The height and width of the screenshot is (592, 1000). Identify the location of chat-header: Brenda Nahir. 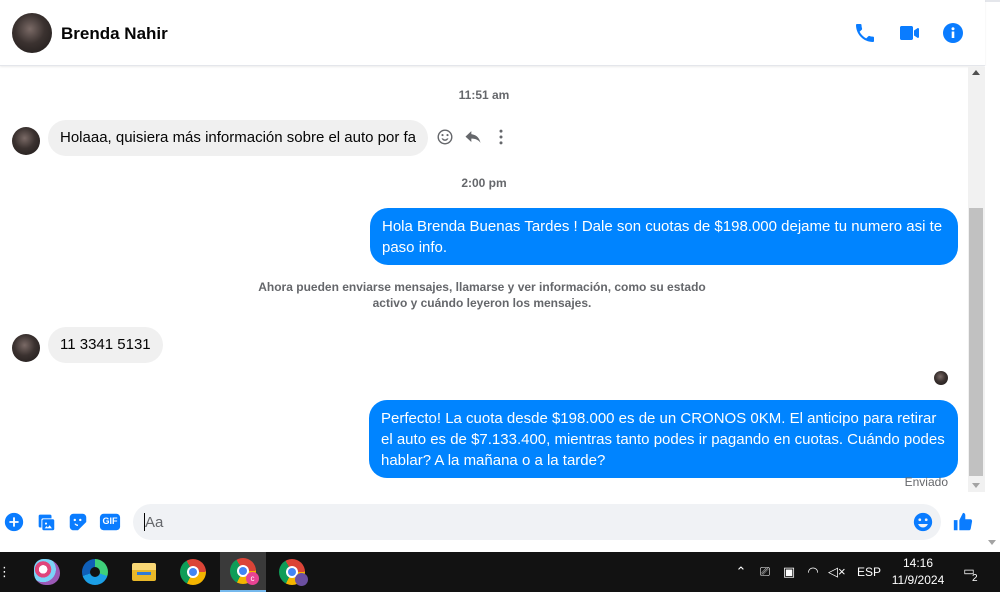
(492, 33).